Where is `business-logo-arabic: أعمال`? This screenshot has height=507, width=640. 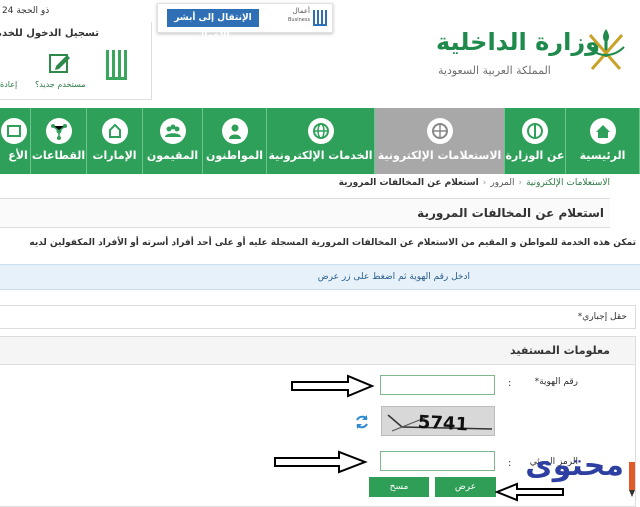 business-logo-arabic: أعمال is located at coordinates (301, 11).